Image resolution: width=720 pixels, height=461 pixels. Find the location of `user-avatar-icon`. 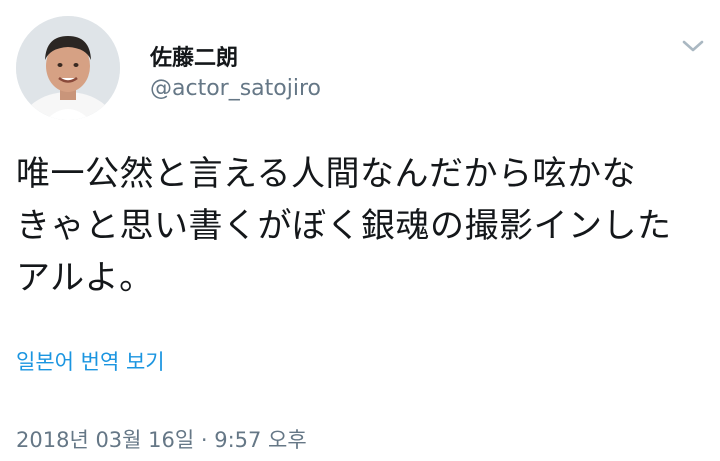

user-avatar-icon is located at coordinates (68, 68).